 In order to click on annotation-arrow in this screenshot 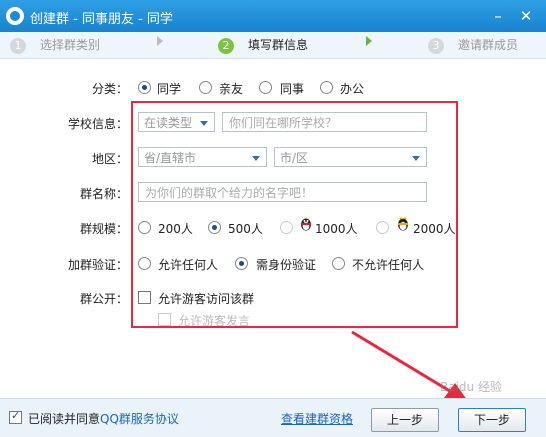, I will do `click(410, 367)`.